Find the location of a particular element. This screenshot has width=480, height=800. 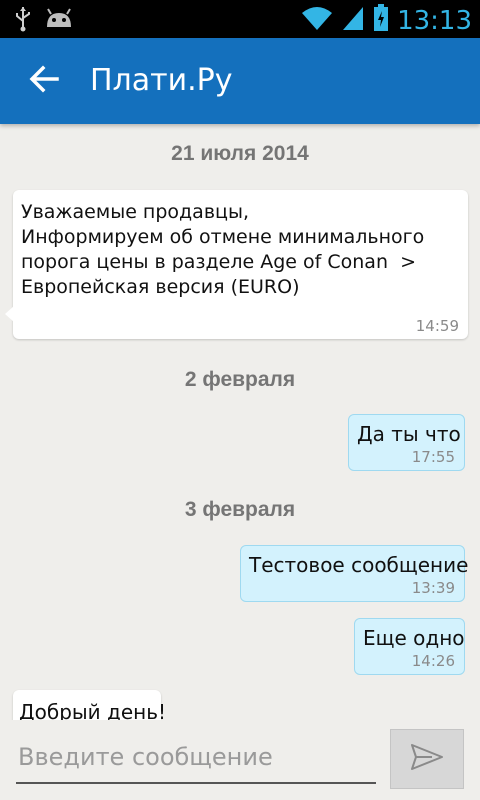

status-bar: 13:13 is located at coordinates (240, 19).